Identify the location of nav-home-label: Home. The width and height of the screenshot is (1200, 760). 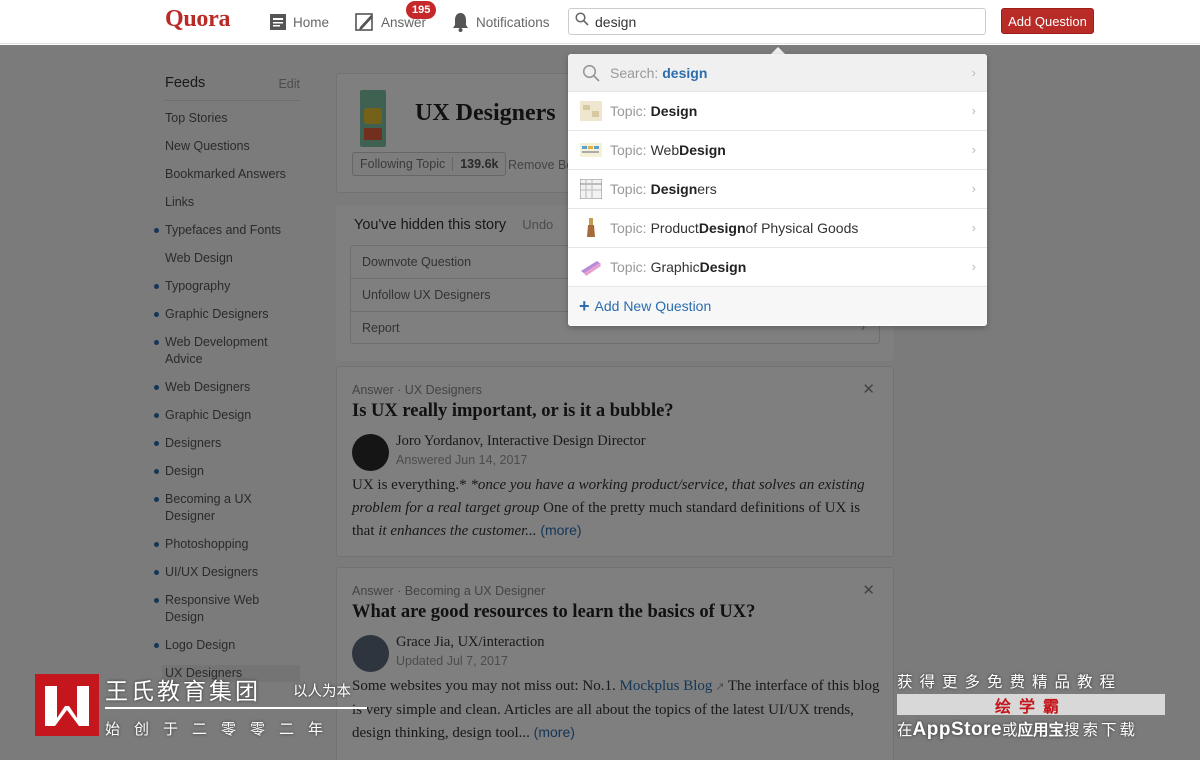
(311, 22).